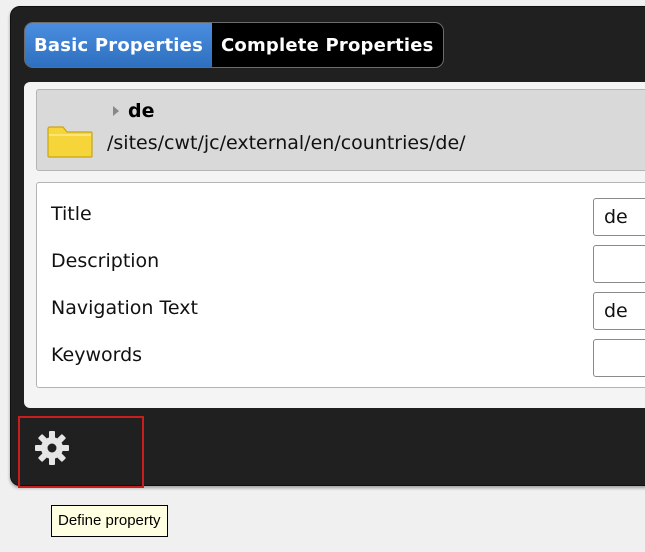 This screenshot has height=552, width=645. What do you see at coordinates (619, 358) in the screenshot?
I see `keywords-input` at bounding box center [619, 358].